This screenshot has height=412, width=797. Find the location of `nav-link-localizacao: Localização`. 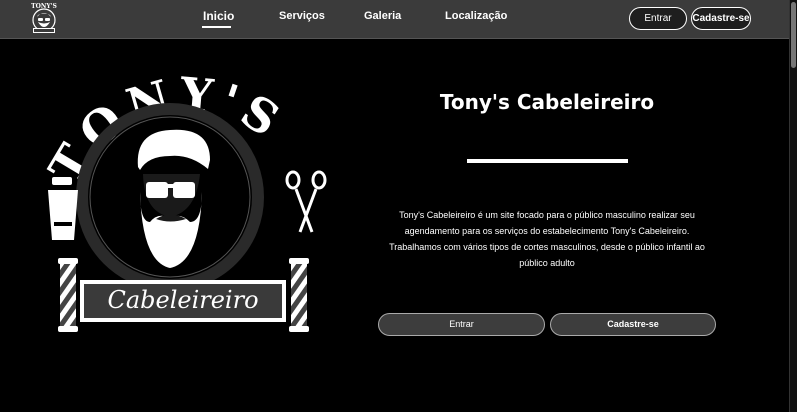

nav-link-localizacao: Localização is located at coordinates (476, 16).